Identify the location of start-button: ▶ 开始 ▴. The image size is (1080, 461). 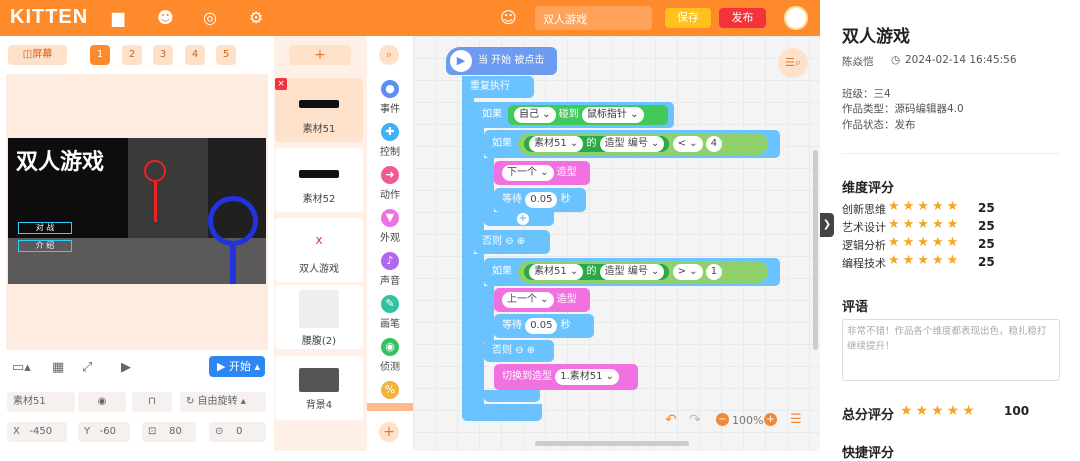
(237, 366).